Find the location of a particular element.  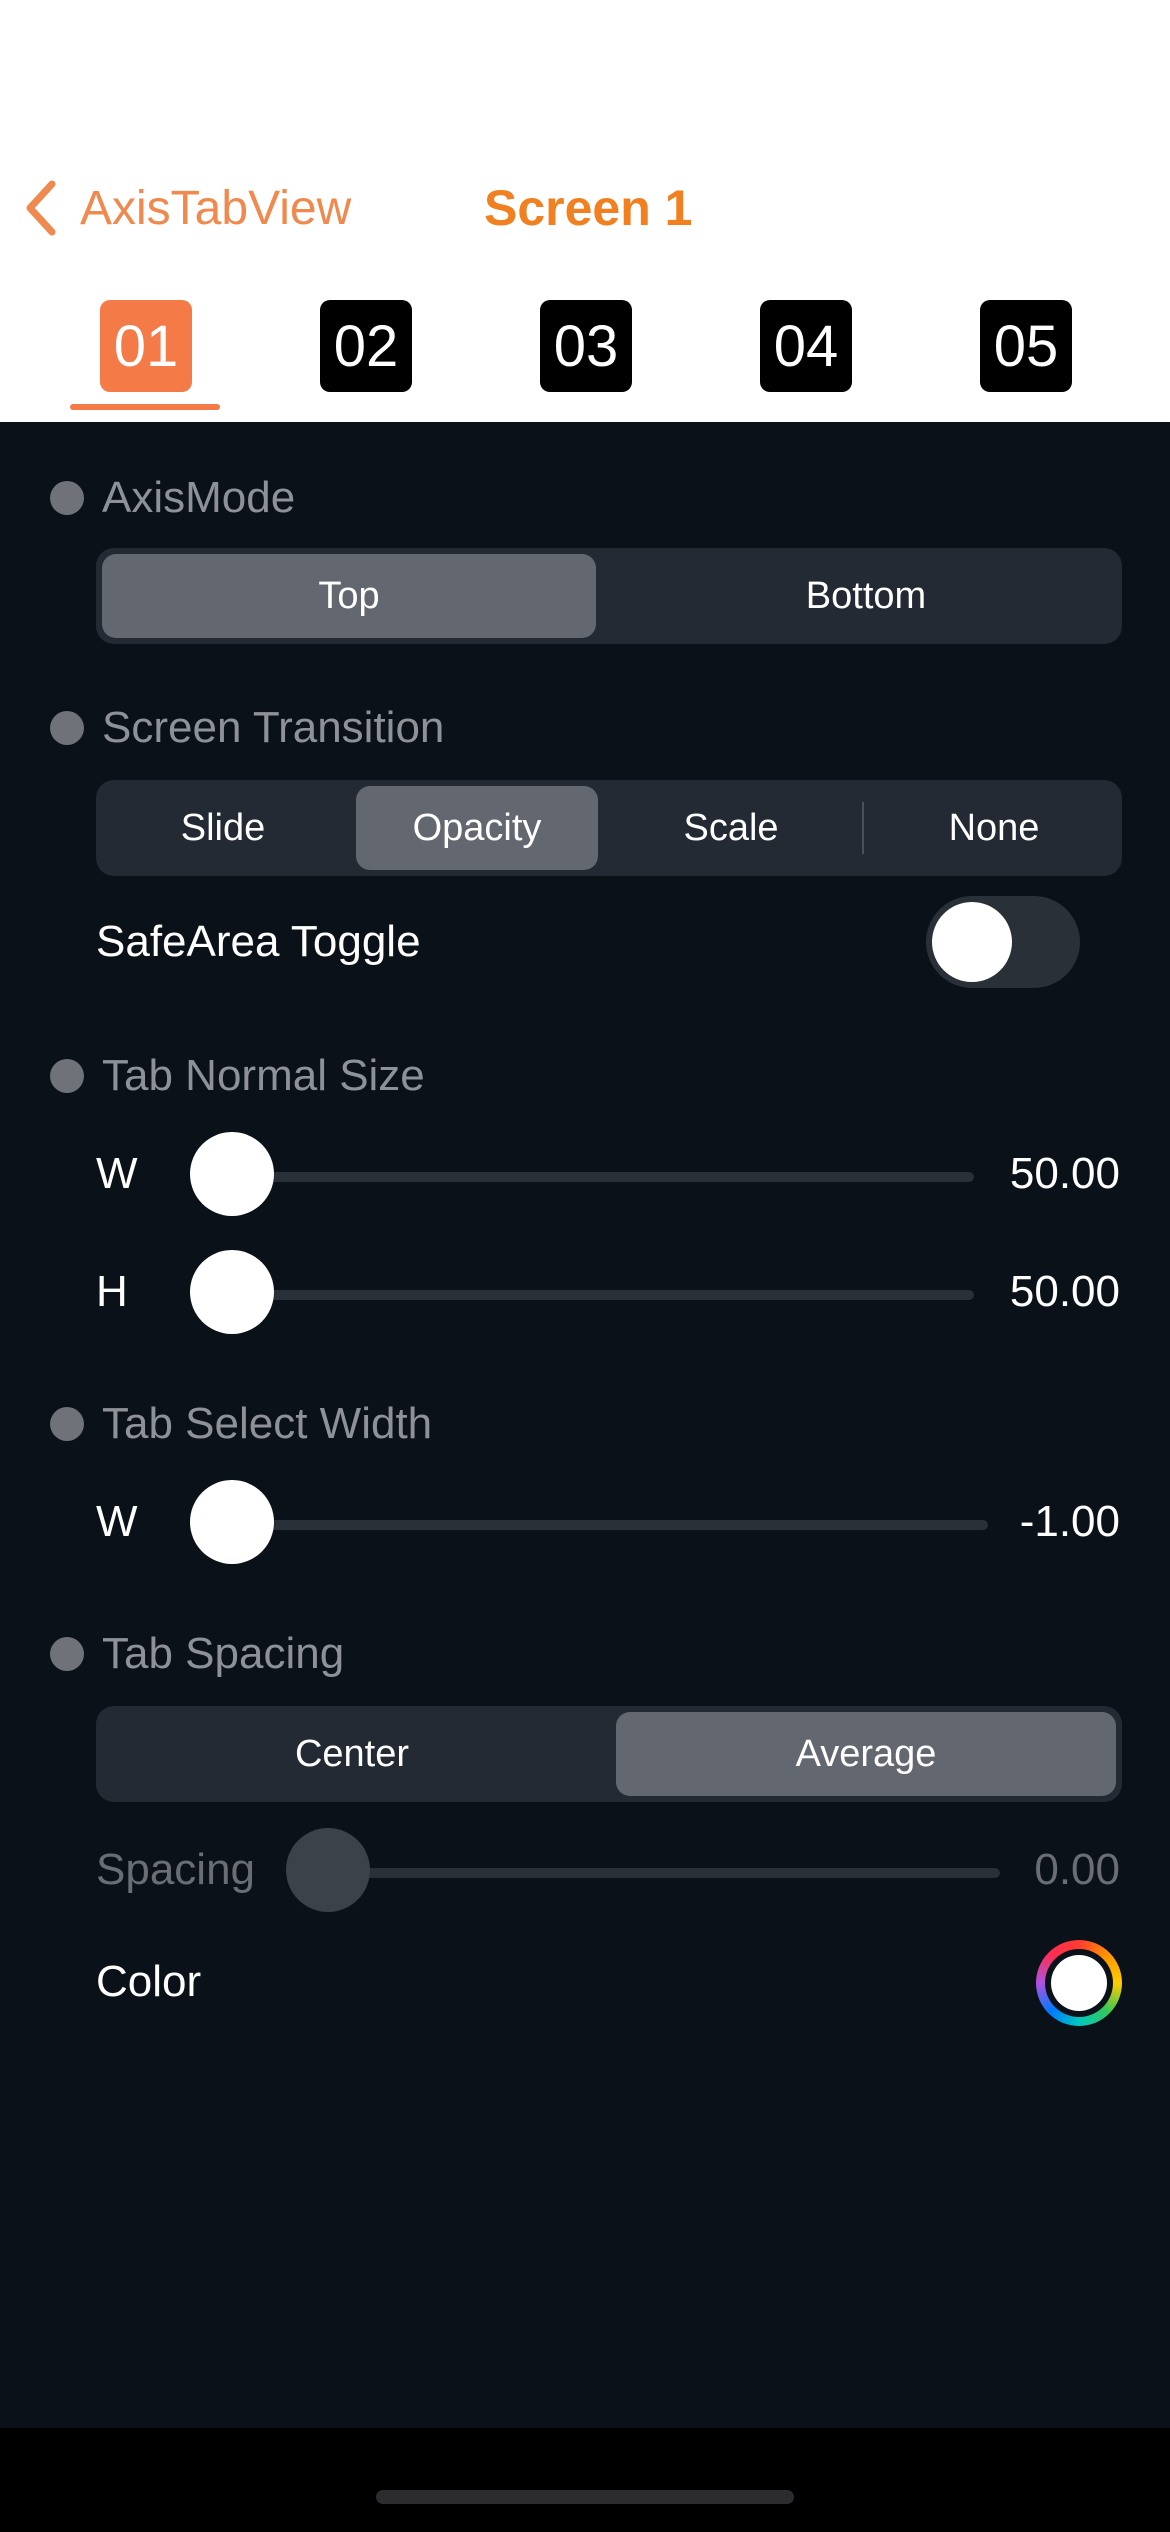

toggle-knob is located at coordinates (972, 942).